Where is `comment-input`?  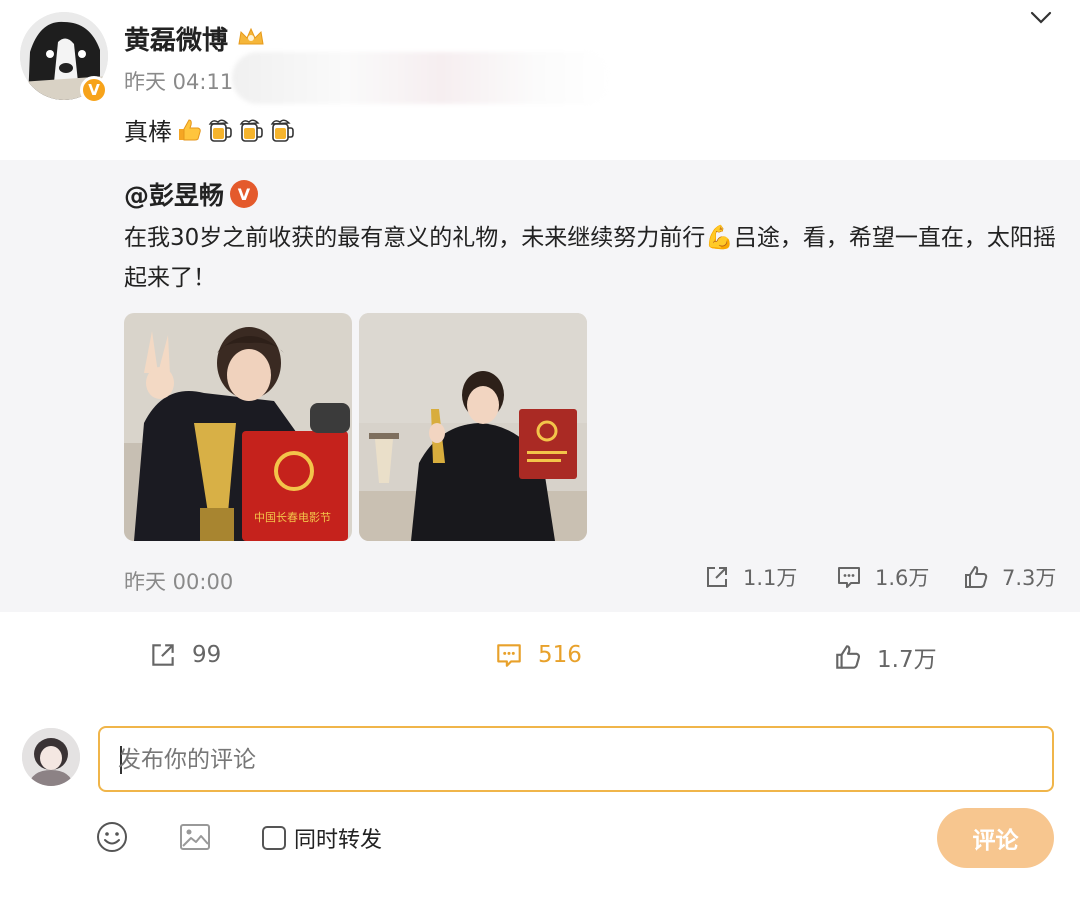
comment-input is located at coordinates (578, 760).